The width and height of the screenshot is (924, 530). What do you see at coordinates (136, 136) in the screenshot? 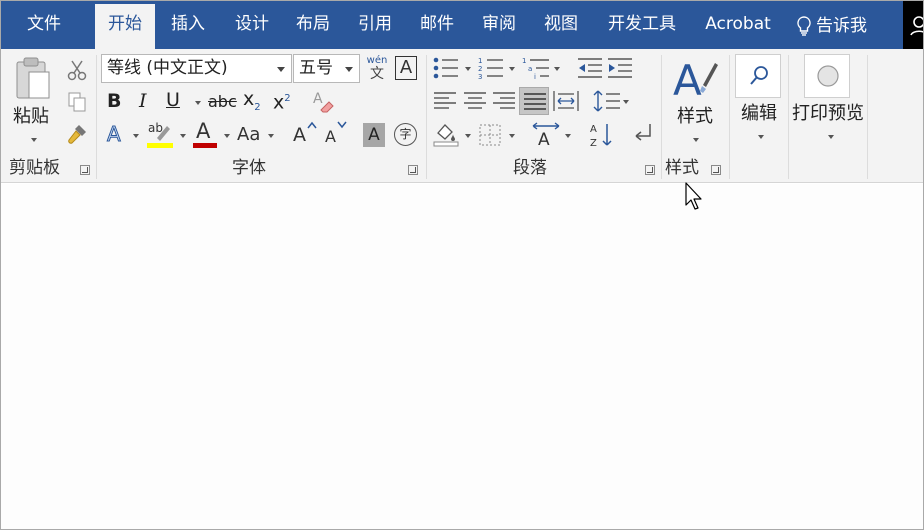
I see `text-effects-dropdown-icon` at bounding box center [136, 136].